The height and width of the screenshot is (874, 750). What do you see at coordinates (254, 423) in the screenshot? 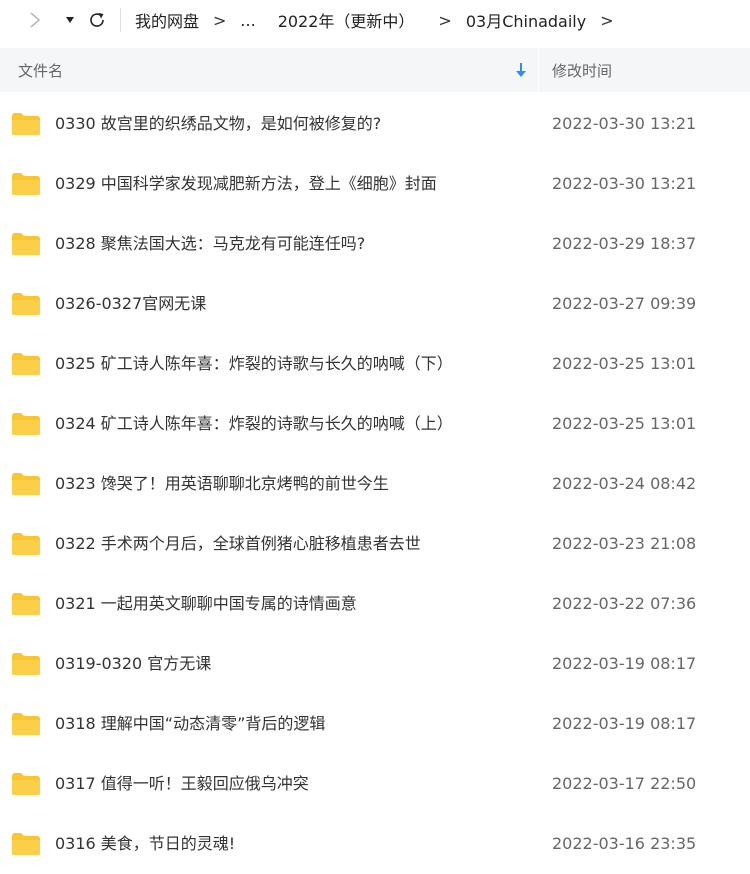
I see `file-name: 0324 矿工诗人陈年喜：炸裂的诗歌与长久的呐喊（上）` at bounding box center [254, 423].